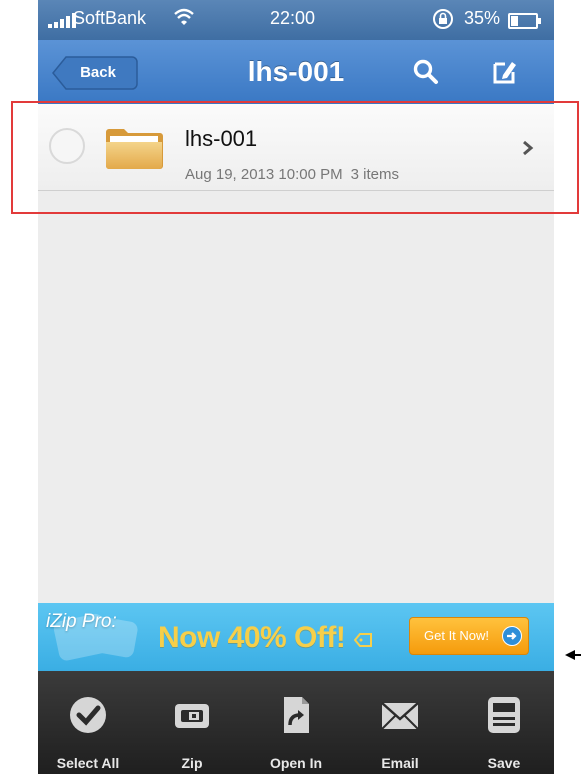 The width and height of the screenshot is (581, 774). What do you see at coordinates (512, 636) in the screenshot?
I see `arrow-right-circle-icon` at bounding box center [512, 636].